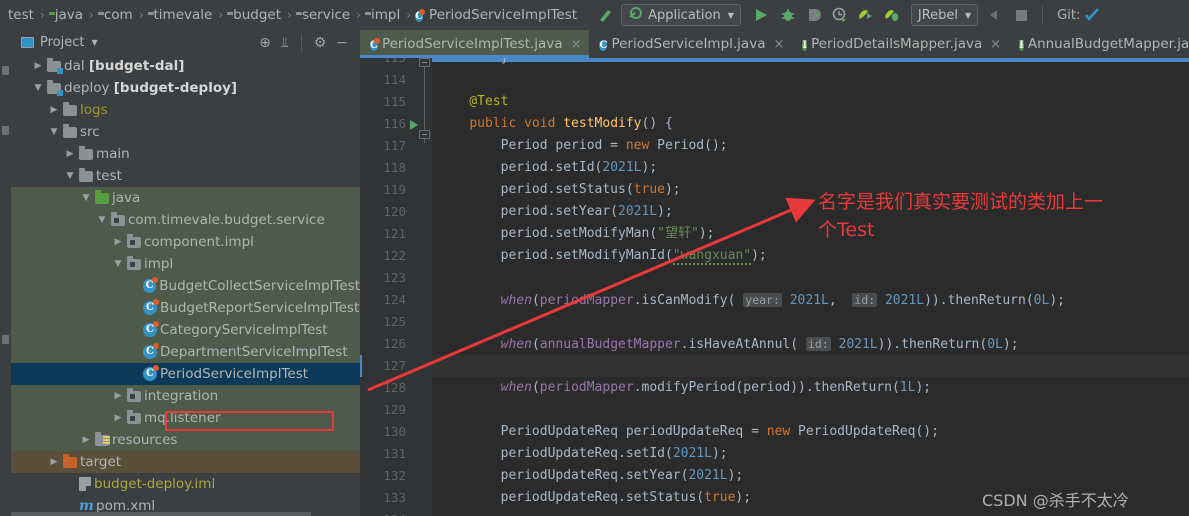 This screenshot has height=516, width=1189. What do you see at coordinates (62, 42) in the screenshot?
I see `project-panel-title: Project` at bounding box center [62, 42].